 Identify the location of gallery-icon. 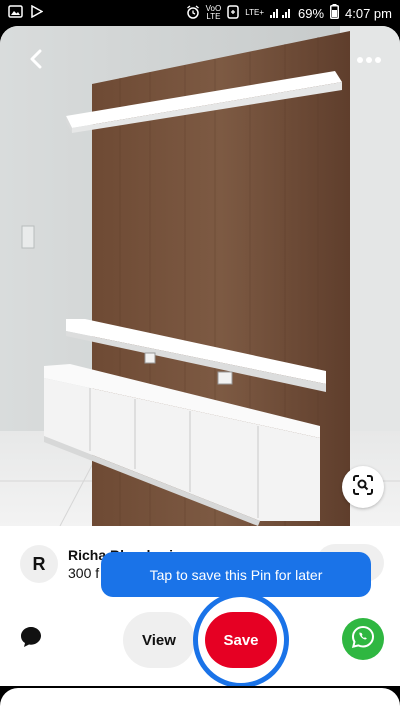
(15, 13).